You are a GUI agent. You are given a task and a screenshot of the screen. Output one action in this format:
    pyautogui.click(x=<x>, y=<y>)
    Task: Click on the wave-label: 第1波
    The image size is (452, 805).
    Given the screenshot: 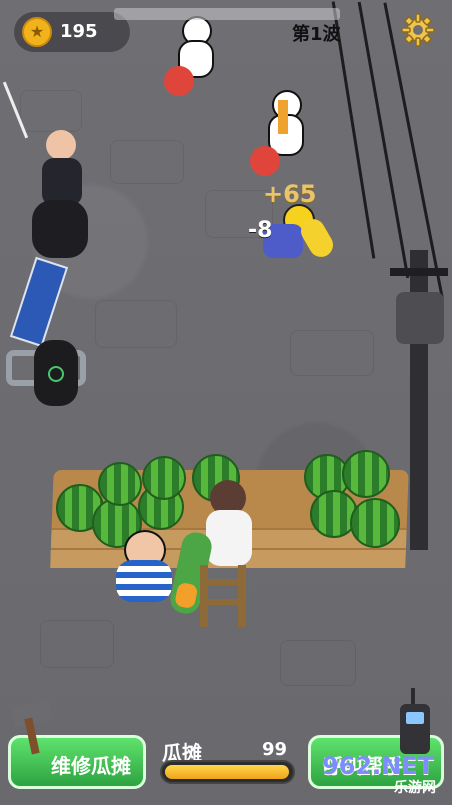 What is the action you would take?
    pyautogui.click(x=316, y=34)
    